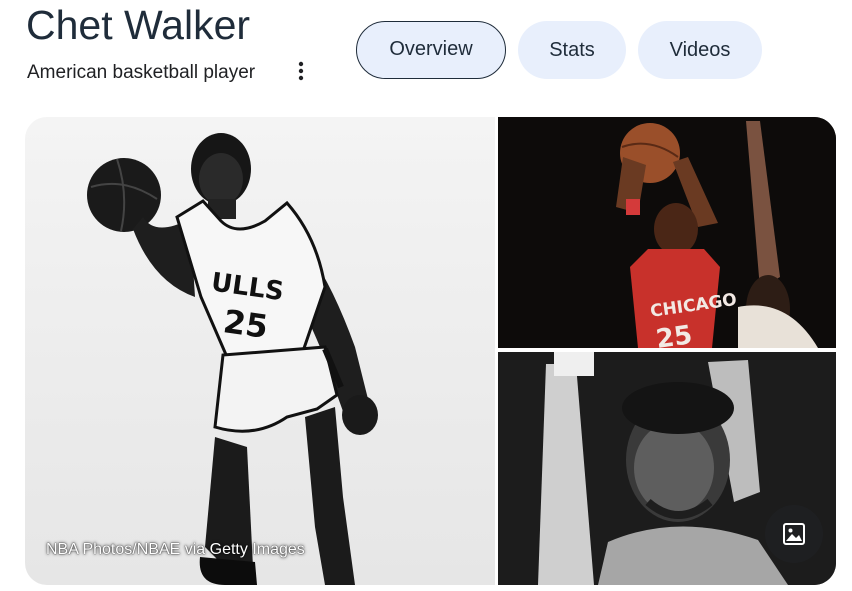  Describe the element at coordinates (431, 50) in the screenshot. I see `tab-overview: Overview` at that location.